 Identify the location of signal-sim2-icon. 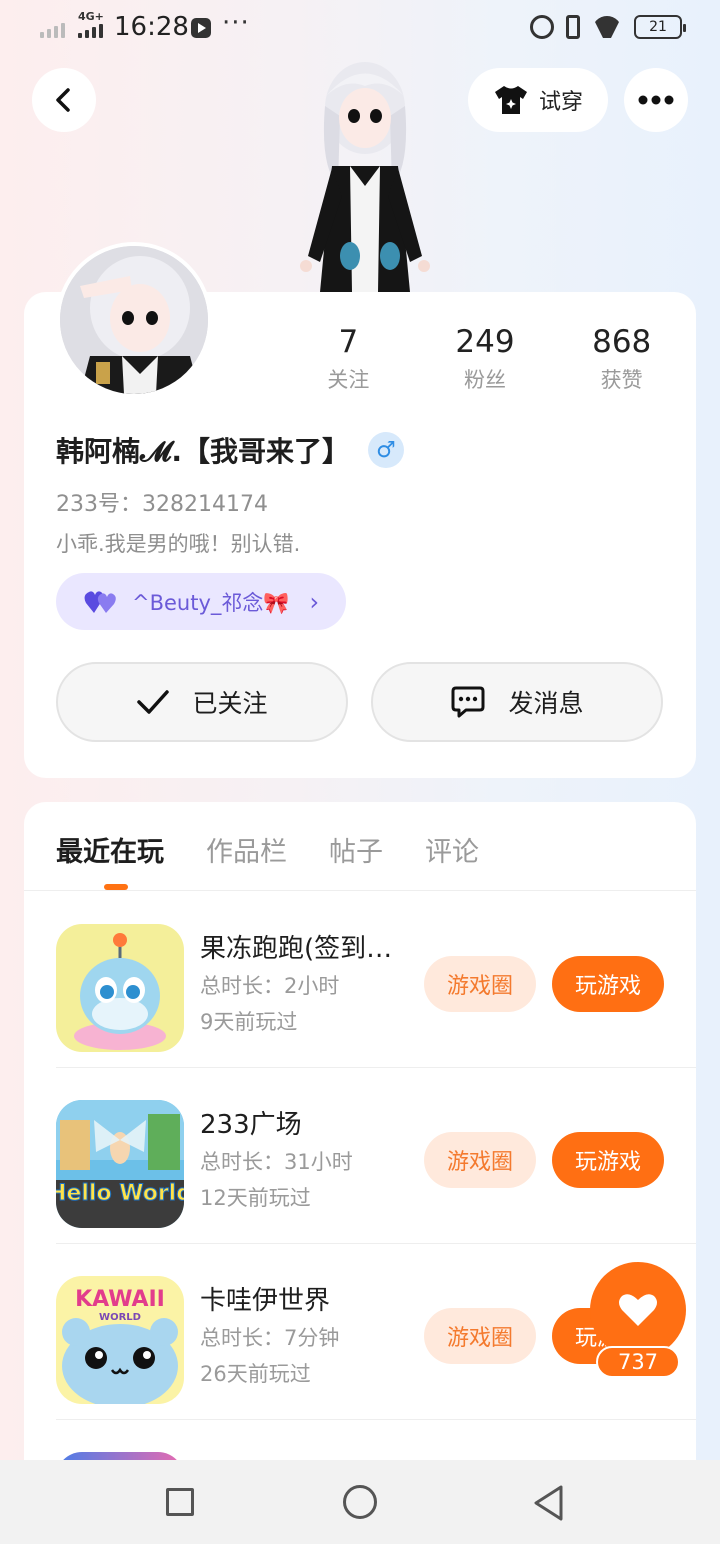
(90, 31).